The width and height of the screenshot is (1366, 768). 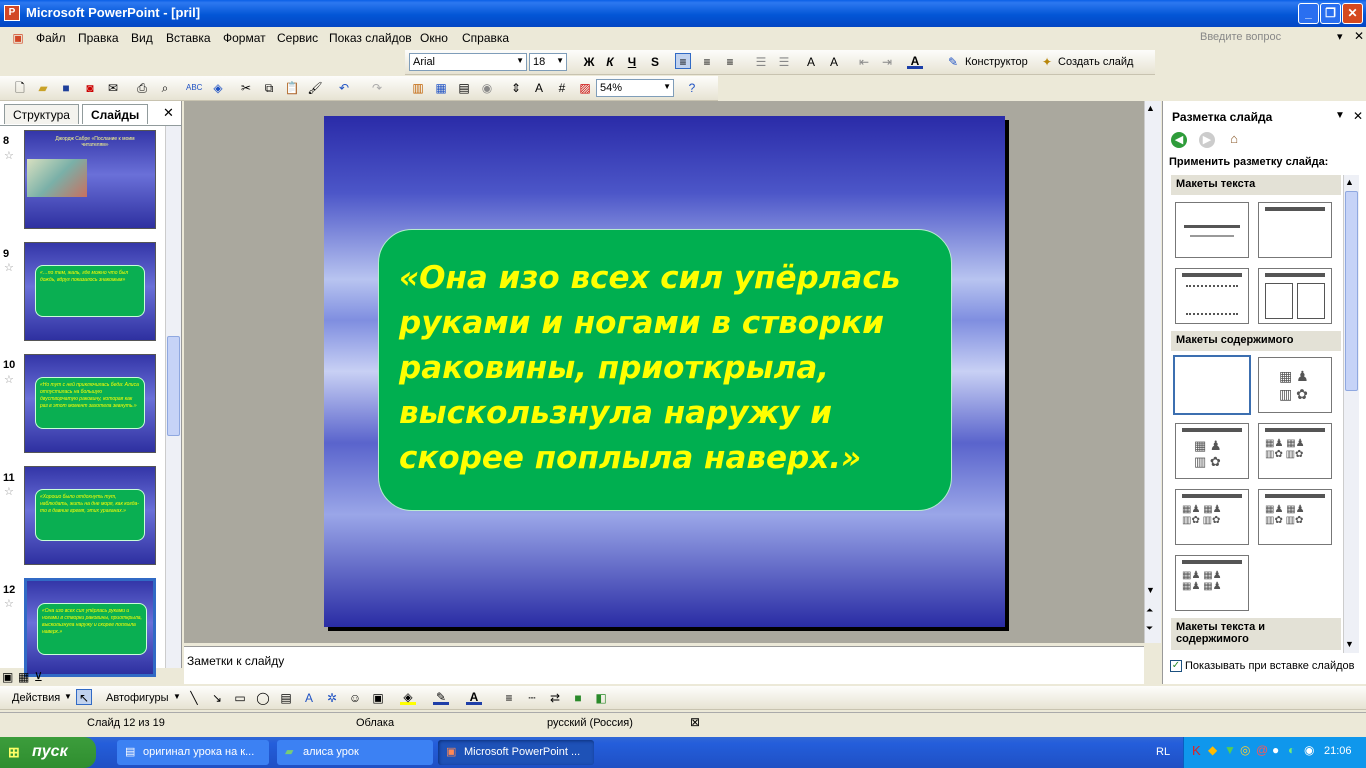 I want to click on slide-sorter-icon: ▦, so click(x=23, y=677).